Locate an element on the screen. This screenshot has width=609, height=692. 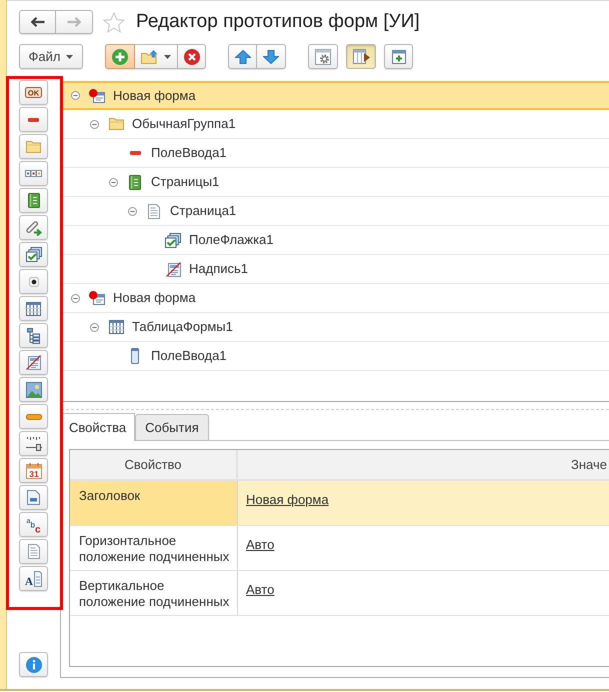
table-arrow-icon is located at coordinates (361, 56).